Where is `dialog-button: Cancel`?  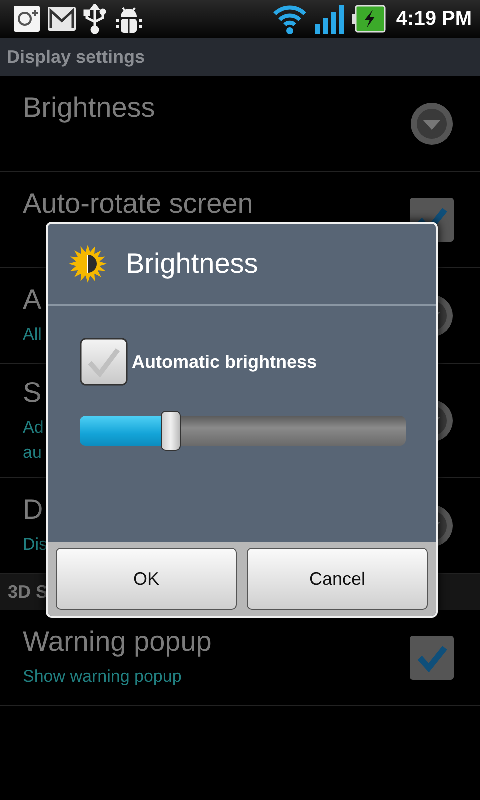 dialog-button: Cancel is located at coordinates (337, 579).